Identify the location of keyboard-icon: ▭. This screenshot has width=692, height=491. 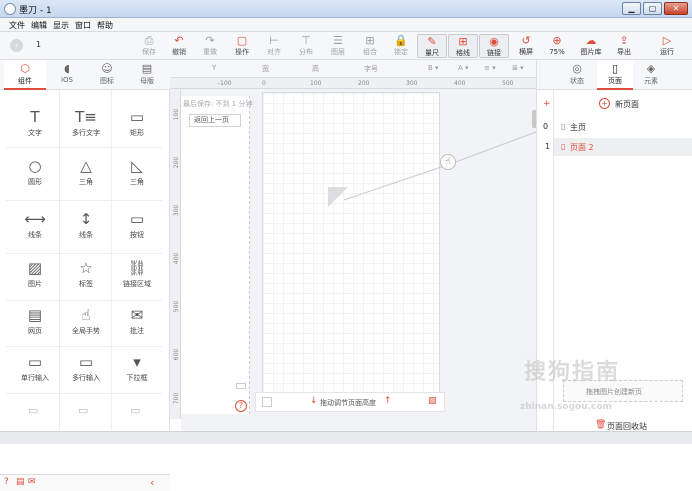
(83, 410).